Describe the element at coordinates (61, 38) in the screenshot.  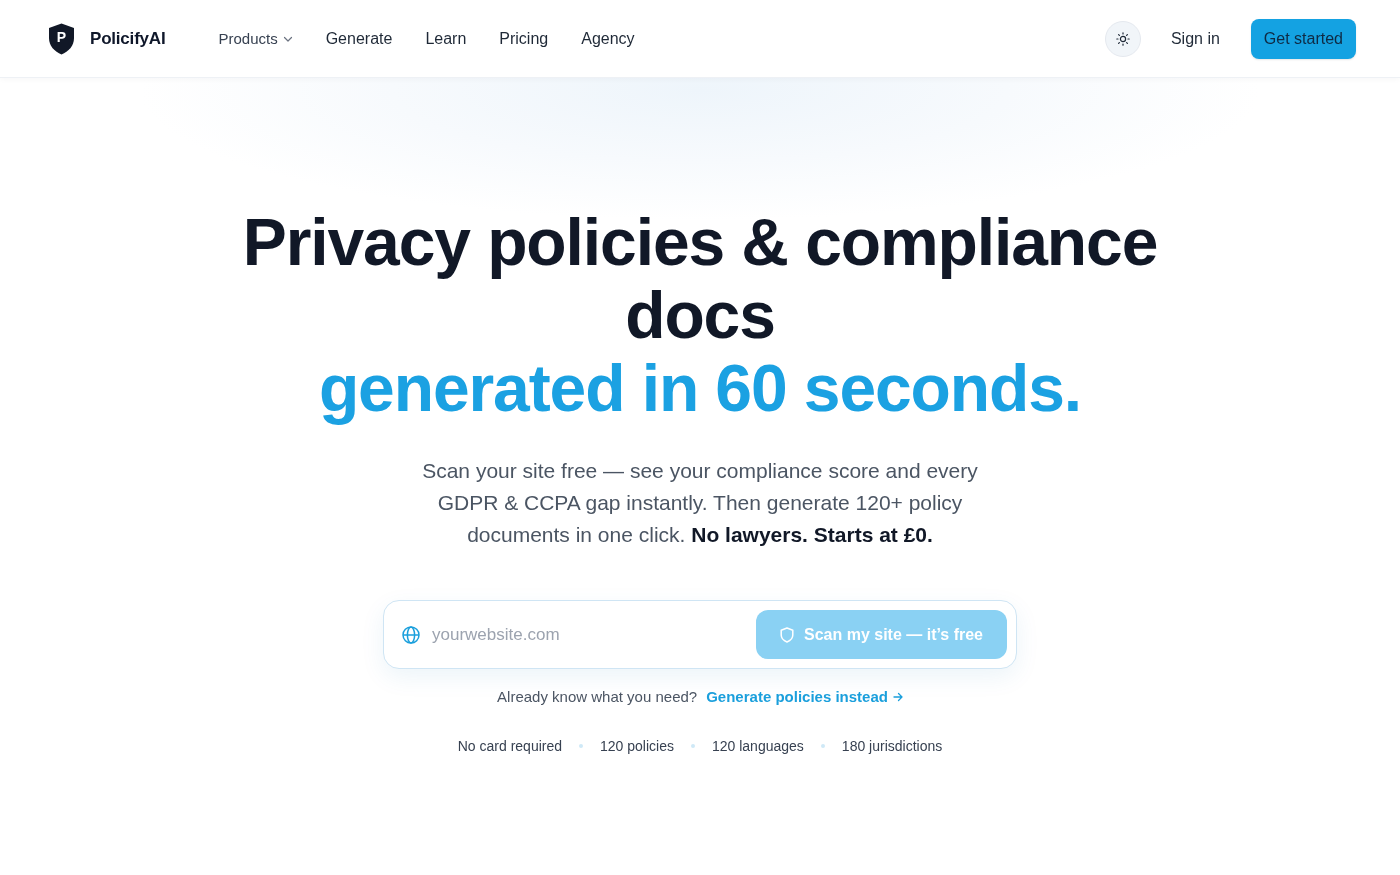
I see `shield-logo: P` at that location.